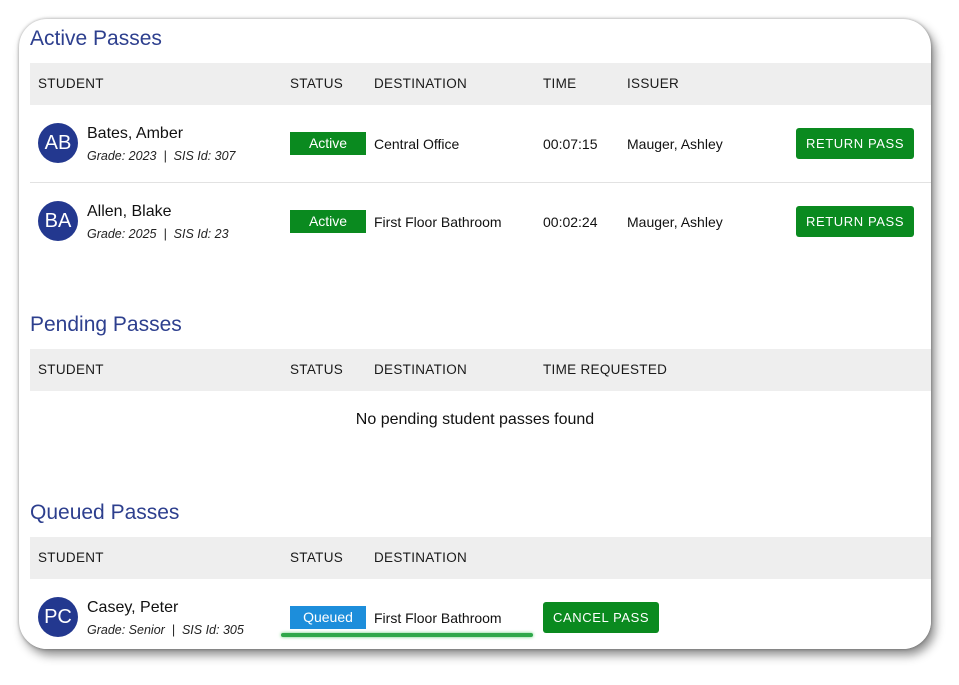 This screenshot has height=685, width=959. Describe the element at coordinates (58, 617) in the screenshot. I see `avatar: PC` at that location.